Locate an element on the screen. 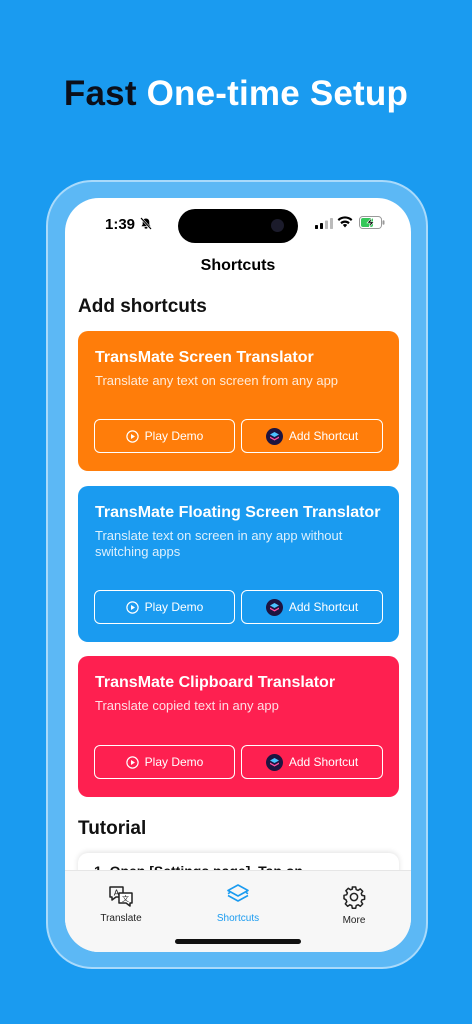  headline-setup: One-time Setup is located at coordinates (277, 93).